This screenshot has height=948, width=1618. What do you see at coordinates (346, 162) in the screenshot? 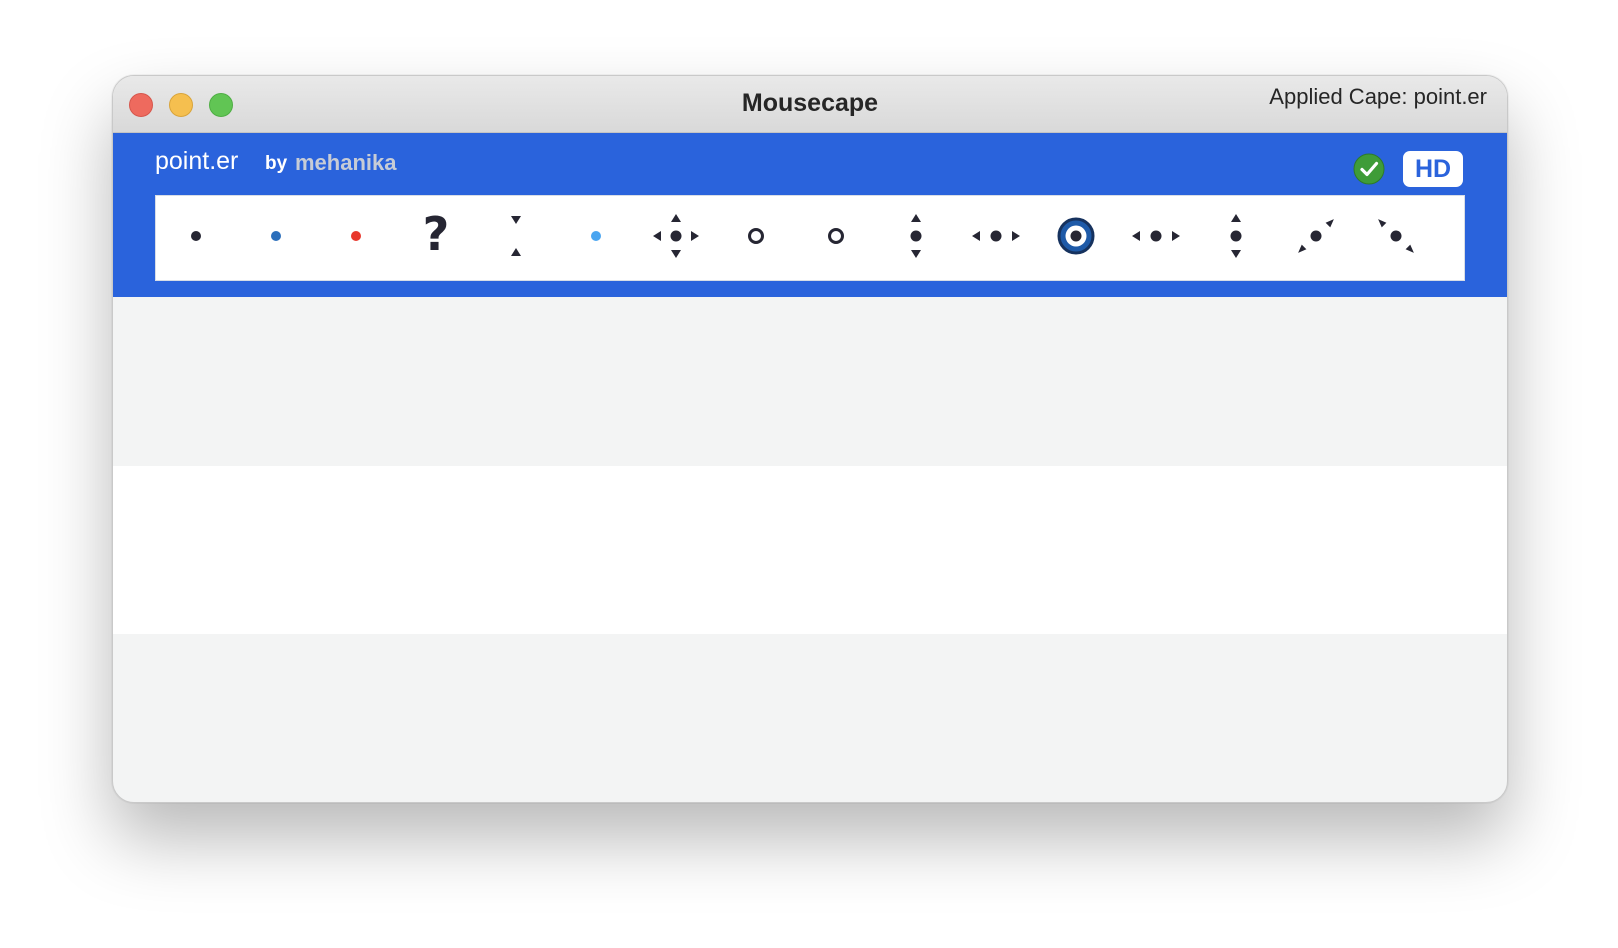
I see `cape-author: mehanika` at bounding box center [346, 162].